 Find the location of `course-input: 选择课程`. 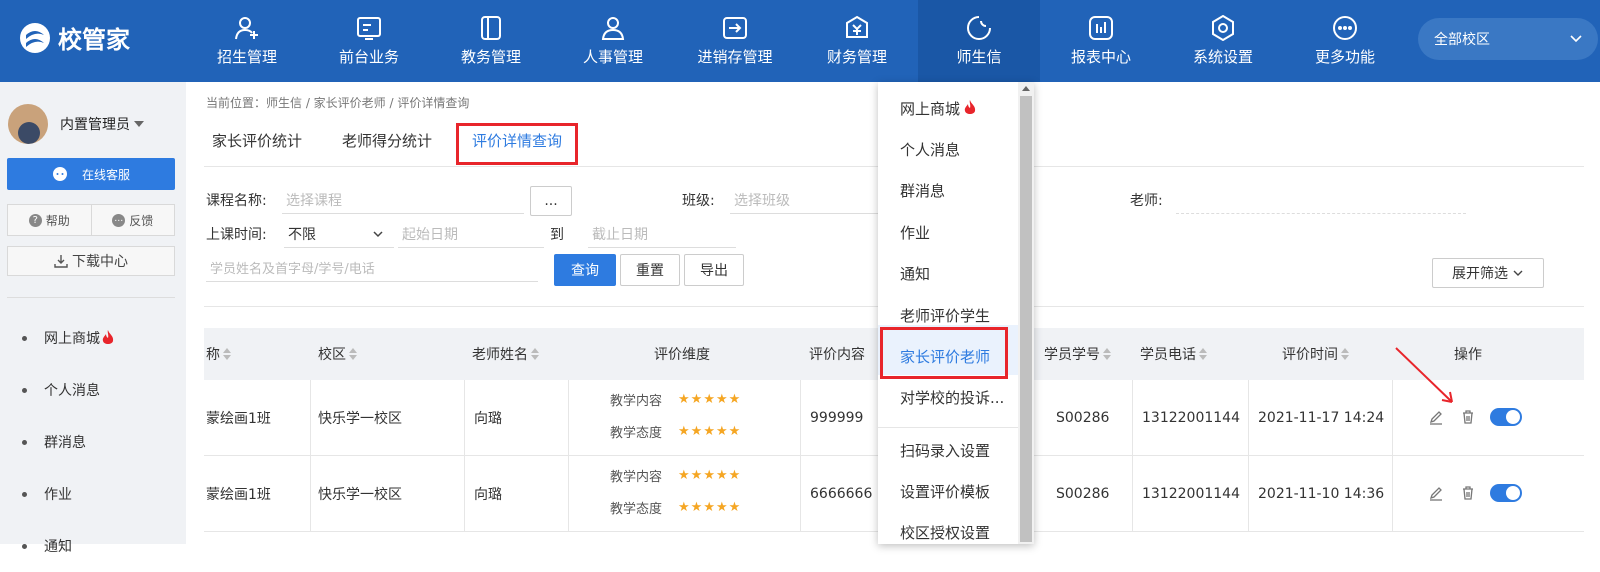

course-input: 选择课程 is located at coordinates (403, 200).